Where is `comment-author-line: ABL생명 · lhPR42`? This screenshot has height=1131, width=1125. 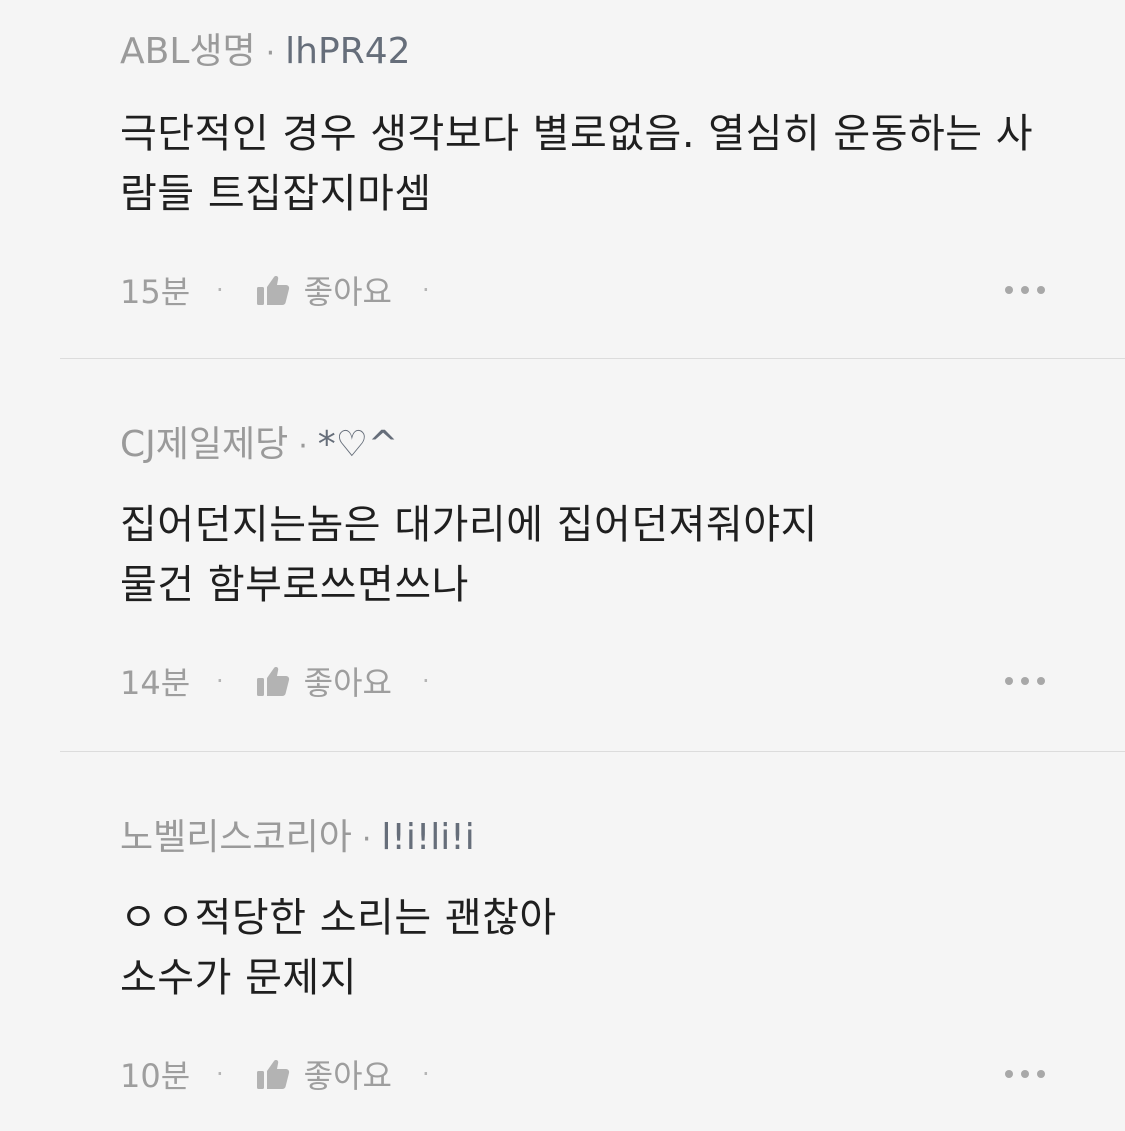
comment-author-line: ABL생명 · lhPR42 is located at coordinates (265, 53).